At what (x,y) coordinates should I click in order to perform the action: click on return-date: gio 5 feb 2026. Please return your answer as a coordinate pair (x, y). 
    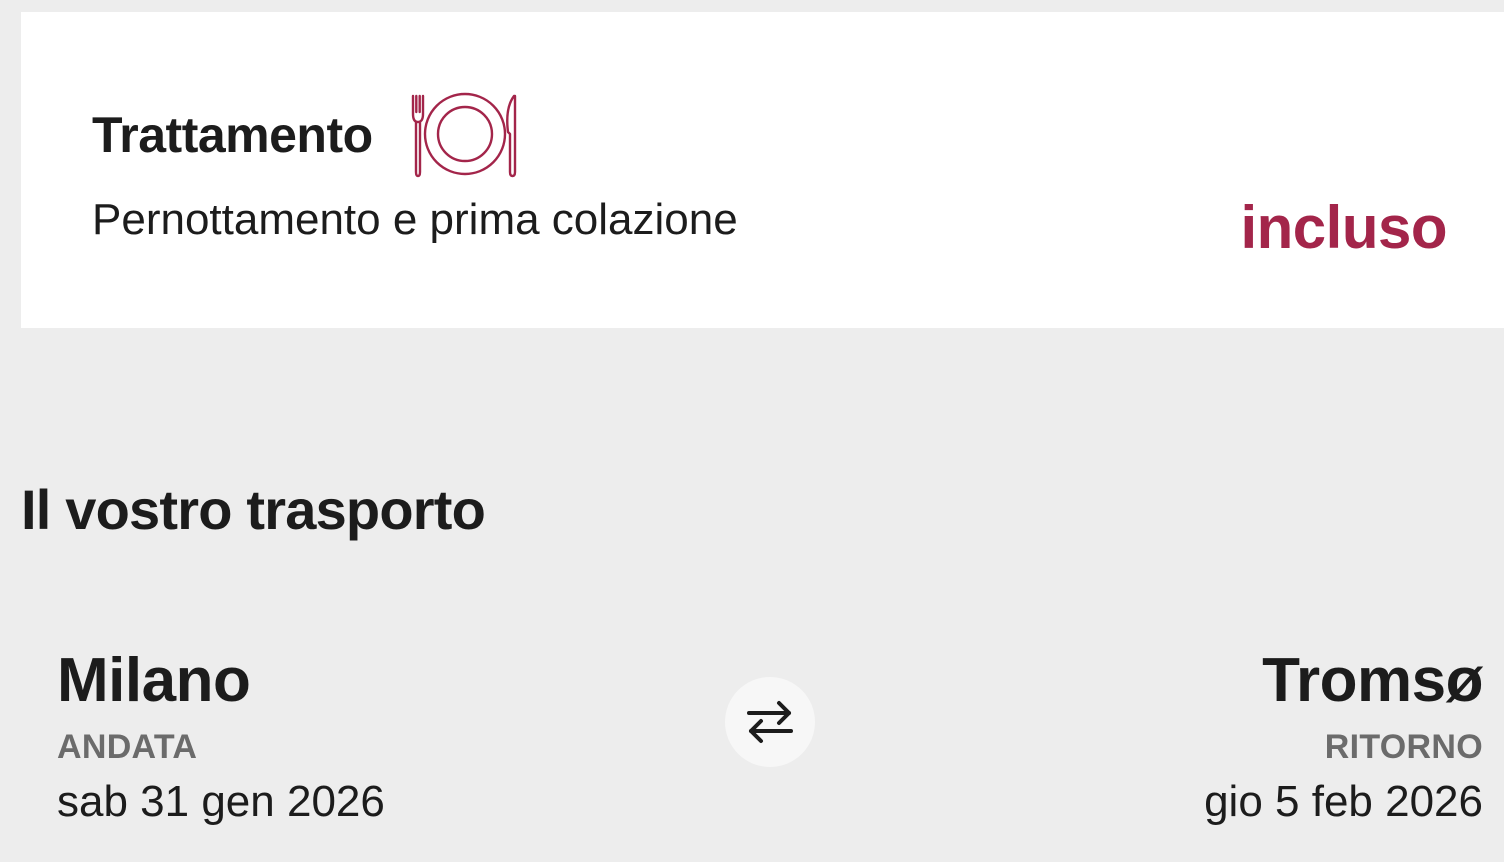
    Looking at the image, I should click on (1343, 801).